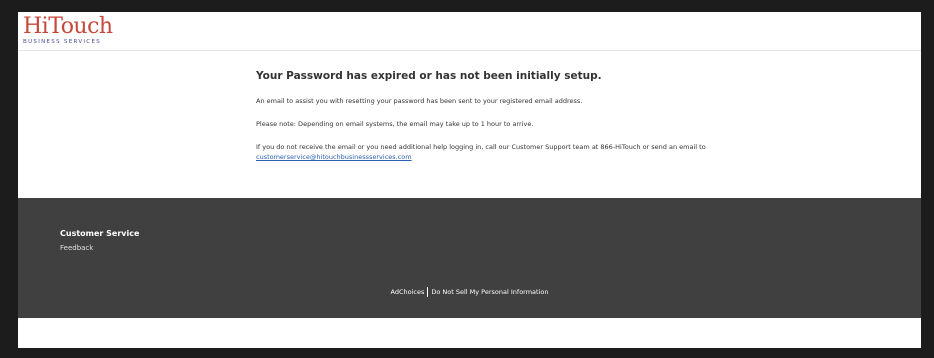 This screenshot has width=934, height=358. Describe the element at coordinates (68, 26) in the screenshot. I see `logo-wordmark: HiTouch` at that location.